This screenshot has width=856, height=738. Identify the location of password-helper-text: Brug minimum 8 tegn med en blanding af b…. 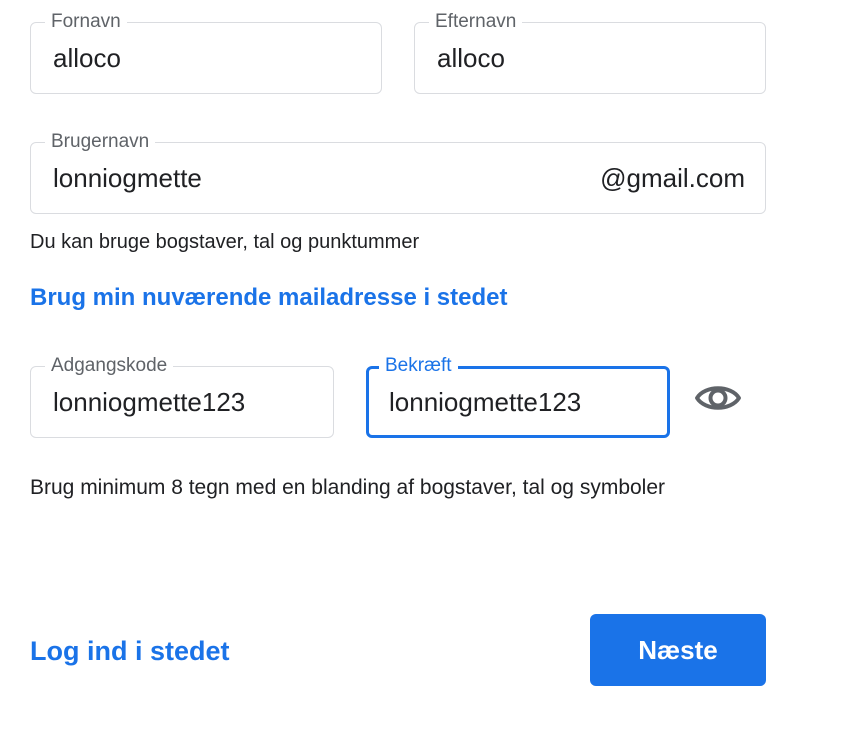
(348, 487).